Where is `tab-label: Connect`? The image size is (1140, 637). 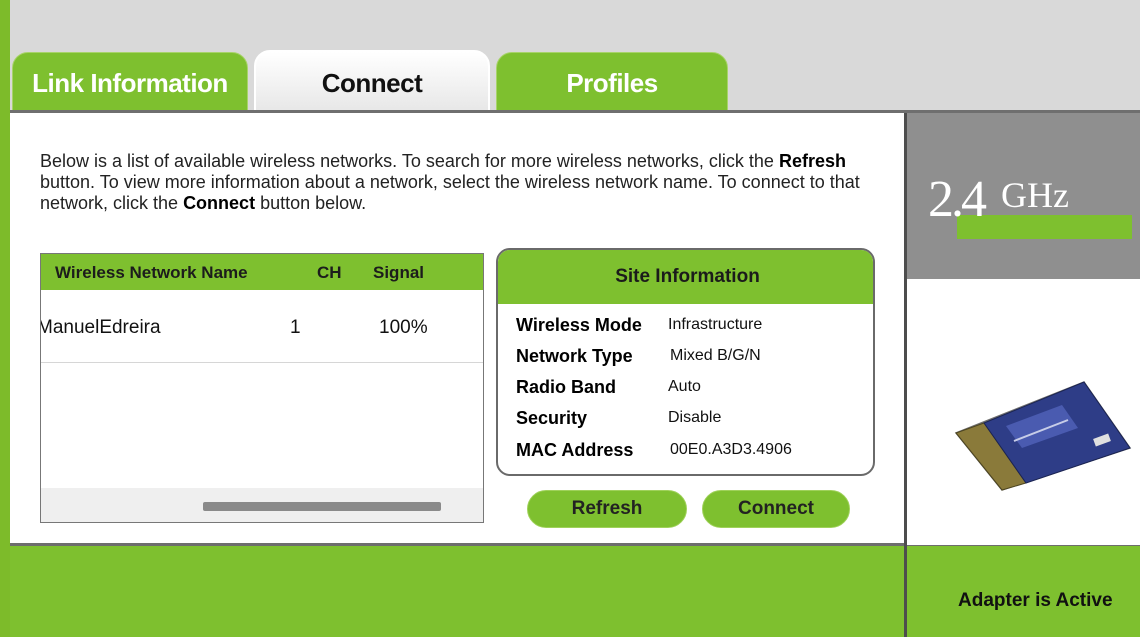 tab-label: Connect is located at coordinates (372, 82).